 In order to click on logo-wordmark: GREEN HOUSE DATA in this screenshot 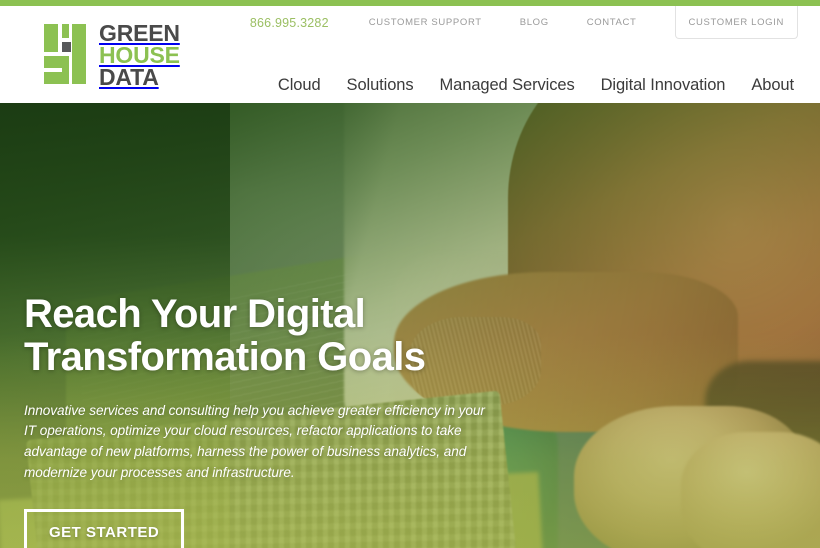, I will do `click(139, 55)`.